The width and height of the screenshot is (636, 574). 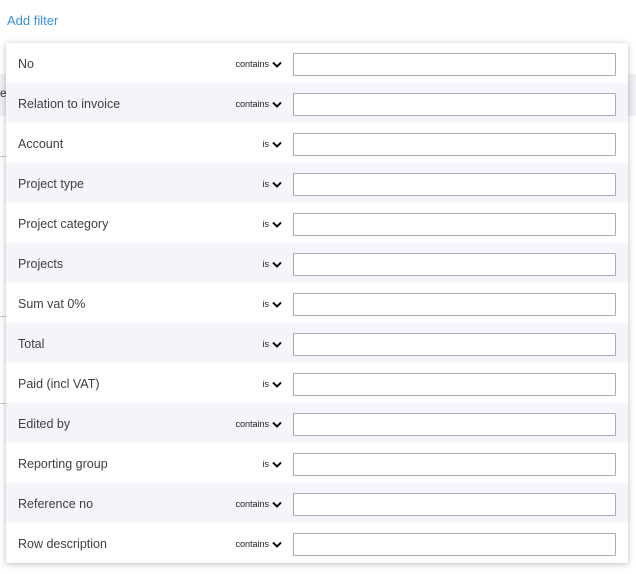 What do you see at coordinates (44, 424) in the screenshot?
I see `filter-label: Edited by` at bounding box center [44, 424].